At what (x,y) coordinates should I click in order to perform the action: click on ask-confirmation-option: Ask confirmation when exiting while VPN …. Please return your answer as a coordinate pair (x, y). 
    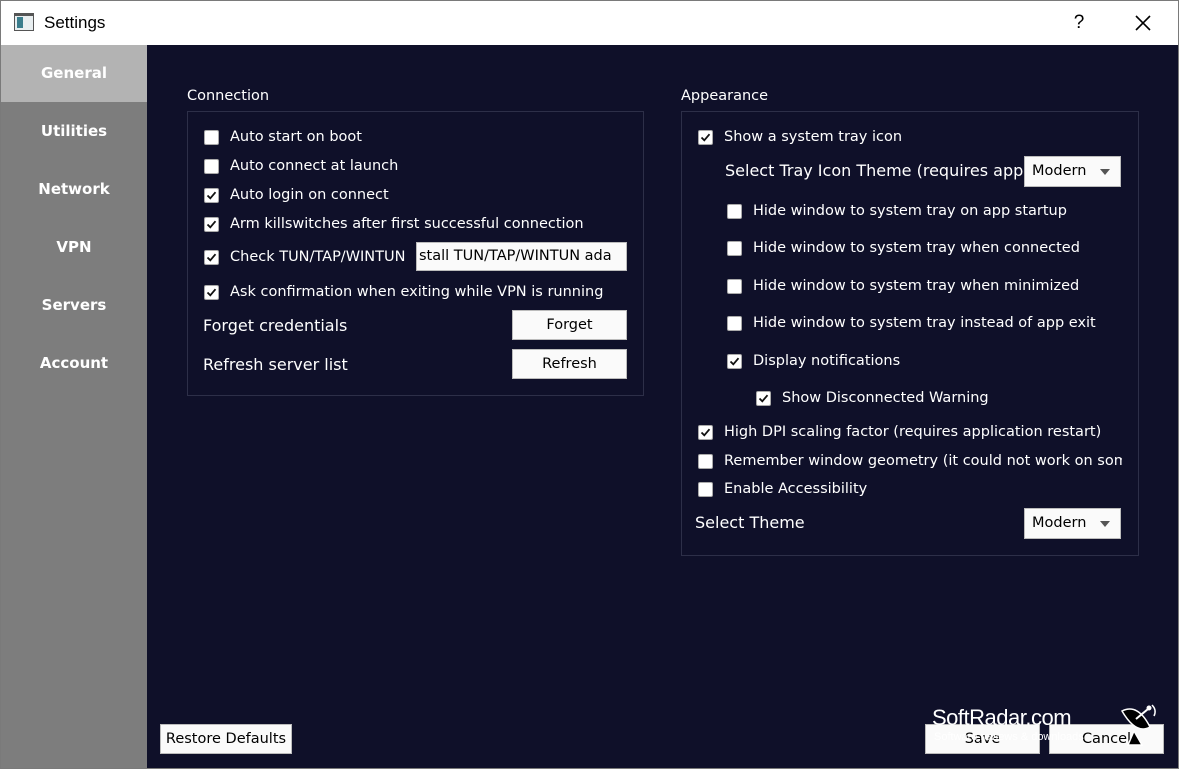
    Looking at the image, I should click on (403, 292).